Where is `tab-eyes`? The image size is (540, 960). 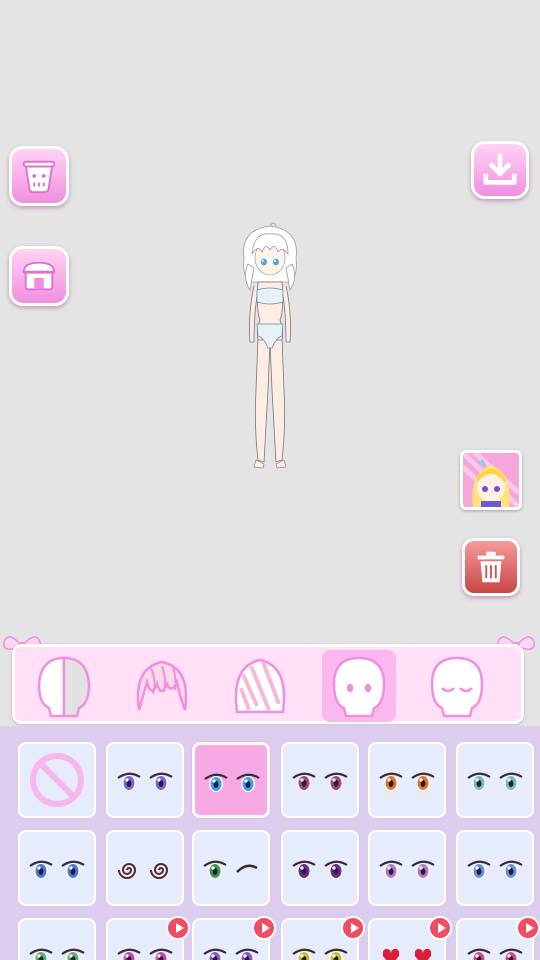 tab-eyes is located at coordinates (359, 686).